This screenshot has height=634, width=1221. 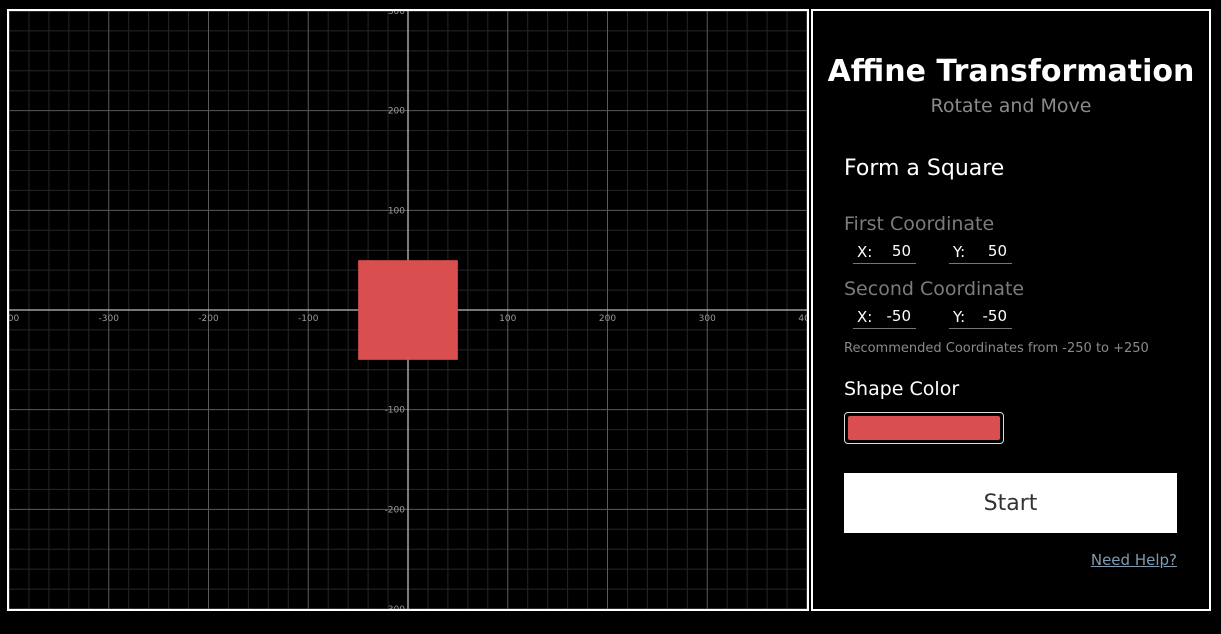 I want to click on x-tick-label: 100, so click(x=507, y=319).